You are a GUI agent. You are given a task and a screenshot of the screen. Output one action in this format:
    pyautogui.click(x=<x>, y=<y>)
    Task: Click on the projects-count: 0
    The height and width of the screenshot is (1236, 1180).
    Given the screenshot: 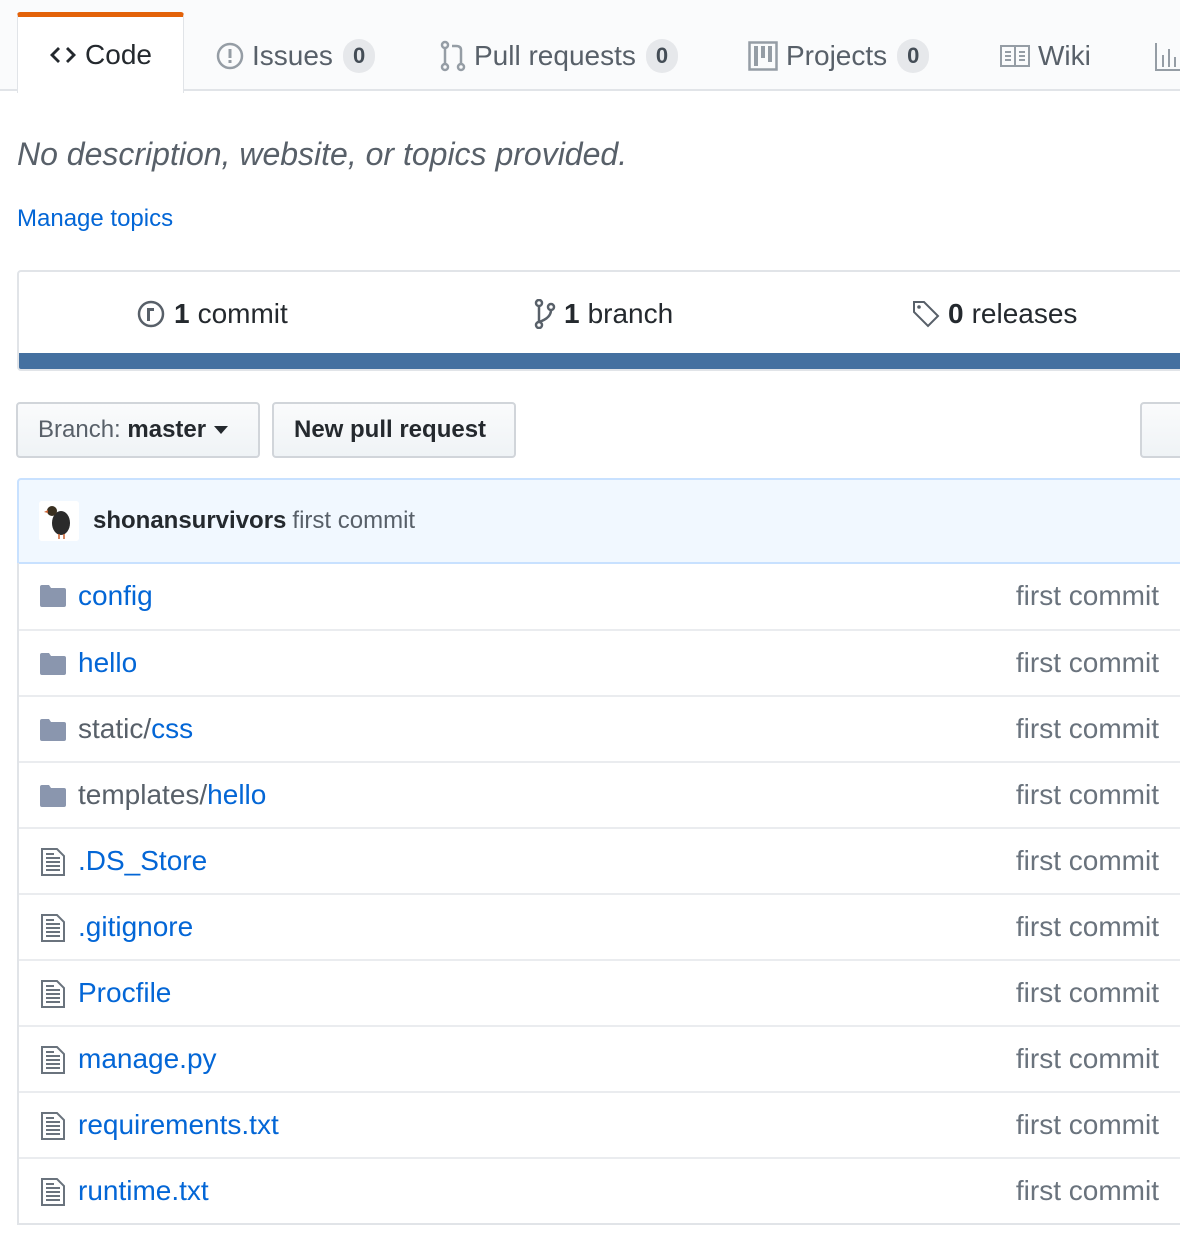 What is the action you would take?
    pyautogui.click(x=913, y=55)
    